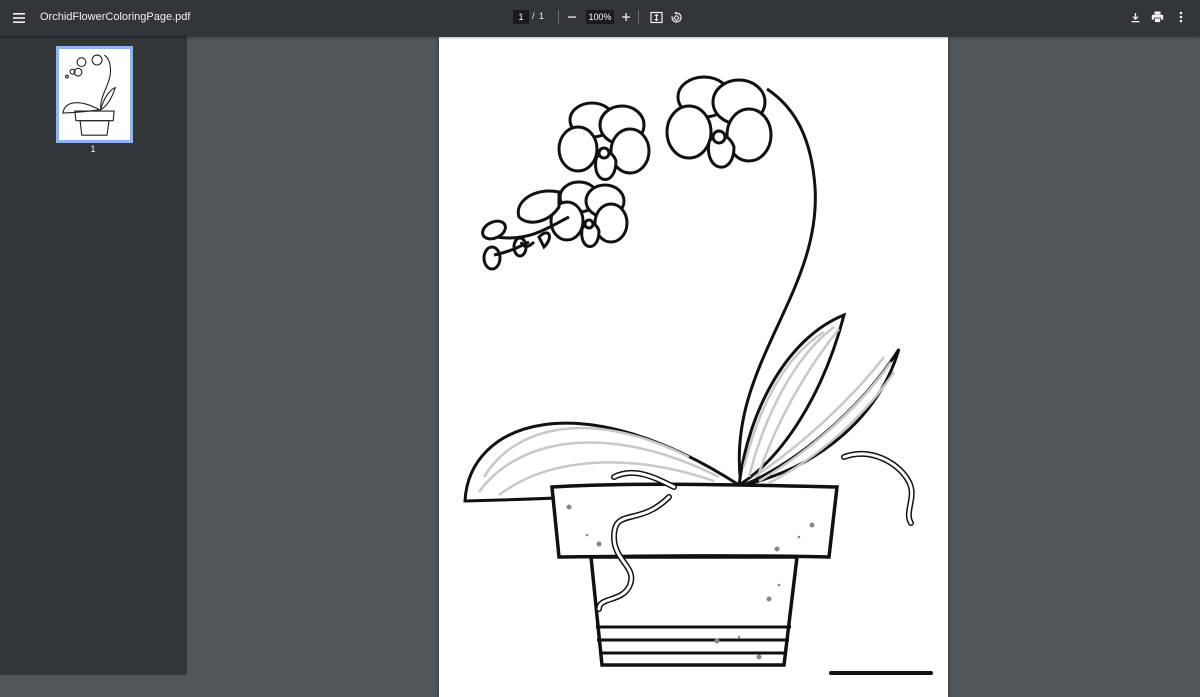 This screenshot has width=1200, height=697. I want to click on download-icon, so click(1135, 17).